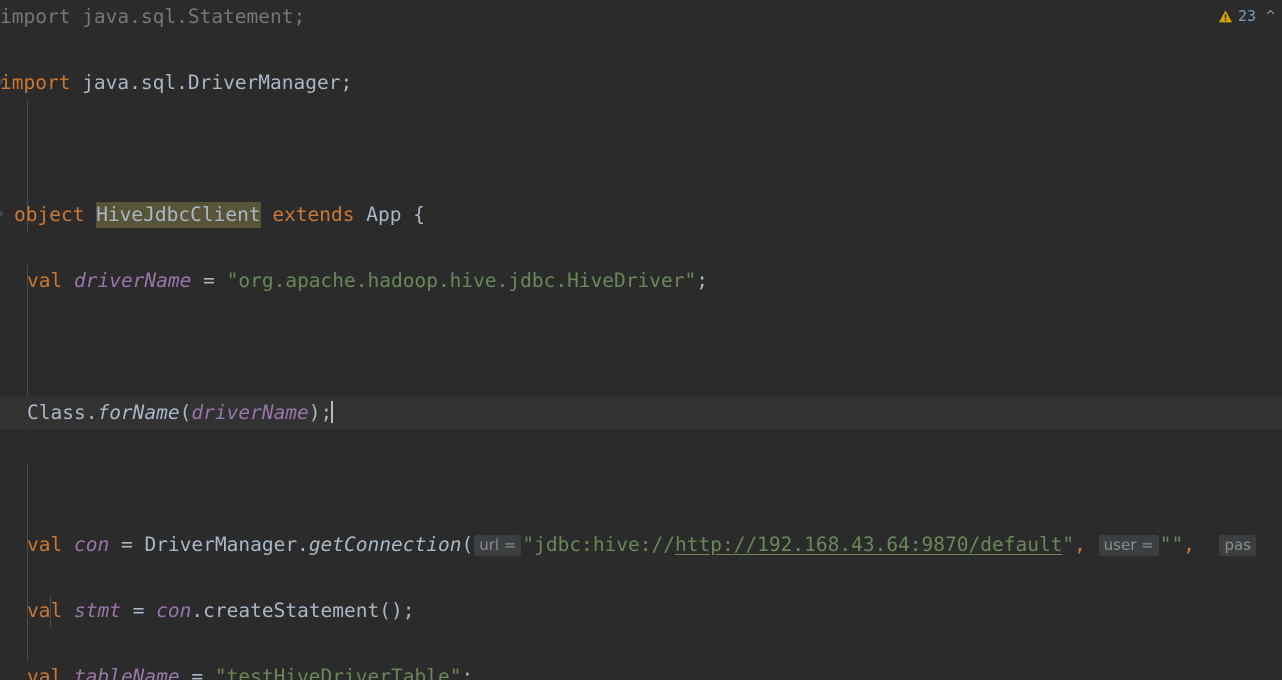 The width and height of the screenshot is (1282, 680). What do you see at coordinates (641, 670) in the screenshot?
I see `code-line: val tableName = "testHiveDriverTable";` at bounding box center [641, 670].